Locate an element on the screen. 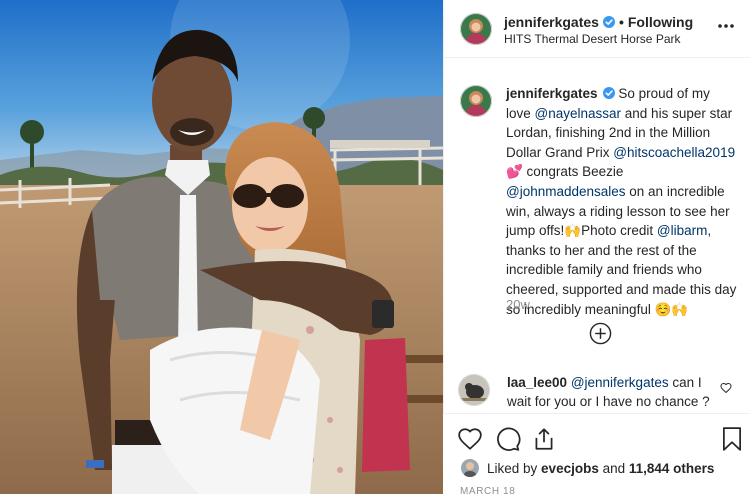 This screenshot has height=497, width=750. caption-avatar is located at coordinates (476, 101).